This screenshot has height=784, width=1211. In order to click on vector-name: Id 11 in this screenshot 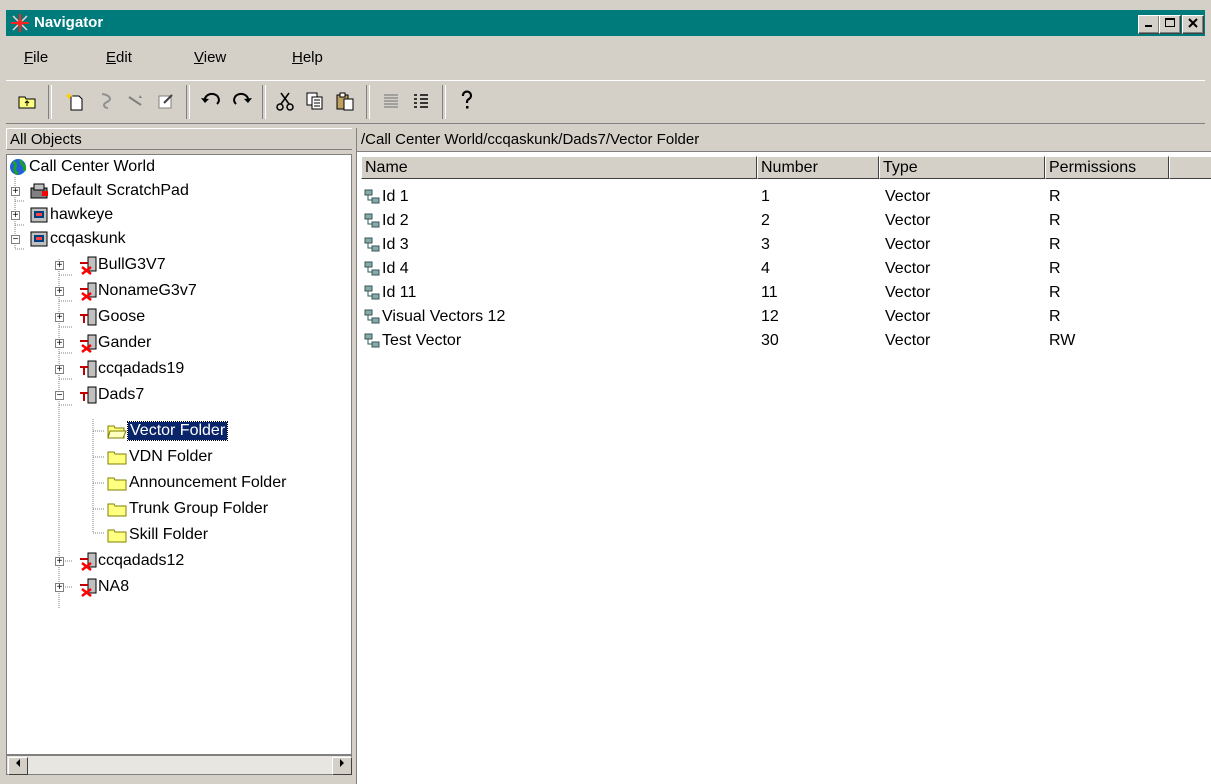, I will do `click(399, 292)`.